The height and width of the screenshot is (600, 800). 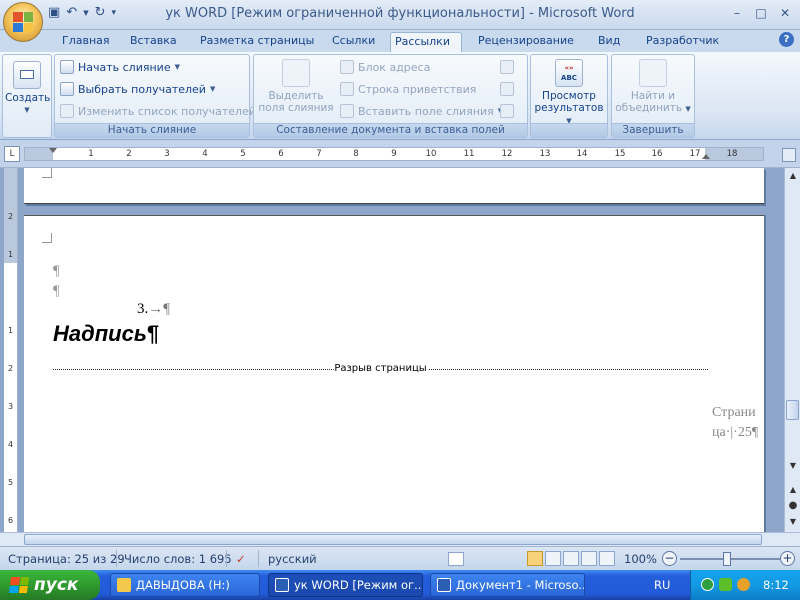 What do you see at coordinates (158, 111) in the screenshot?
I see `edit-recipient-list-button: Изменить список получателей` at bounding box center [158, 111].